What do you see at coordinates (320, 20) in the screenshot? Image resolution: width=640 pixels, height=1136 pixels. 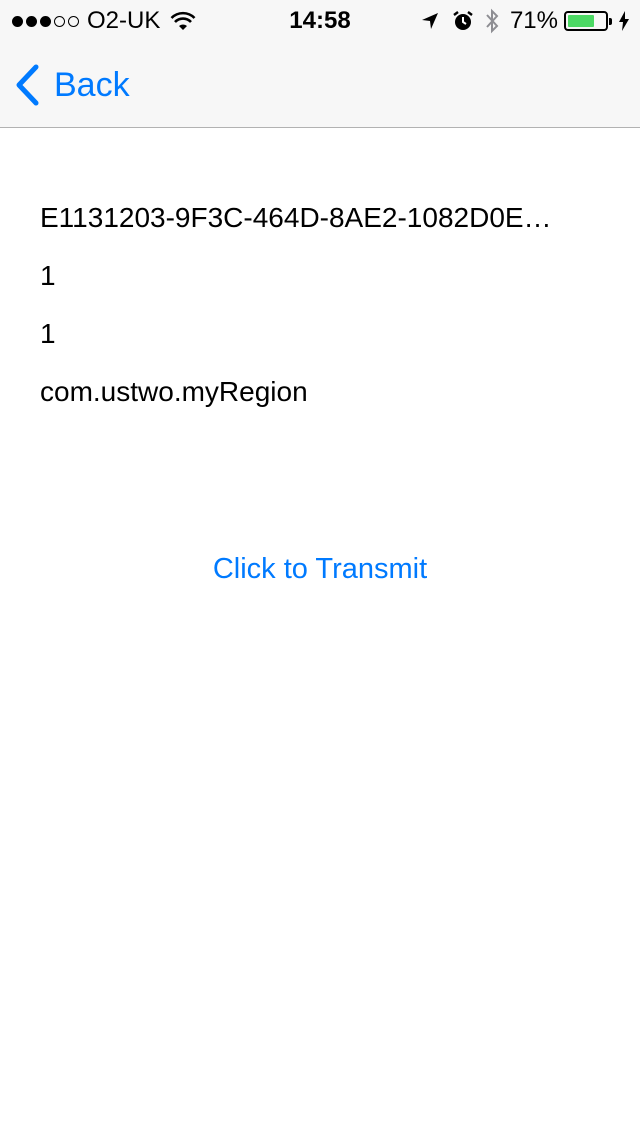 I see `status-bar: O2-UK 14:58 71%` at bounding box center [320, 20].